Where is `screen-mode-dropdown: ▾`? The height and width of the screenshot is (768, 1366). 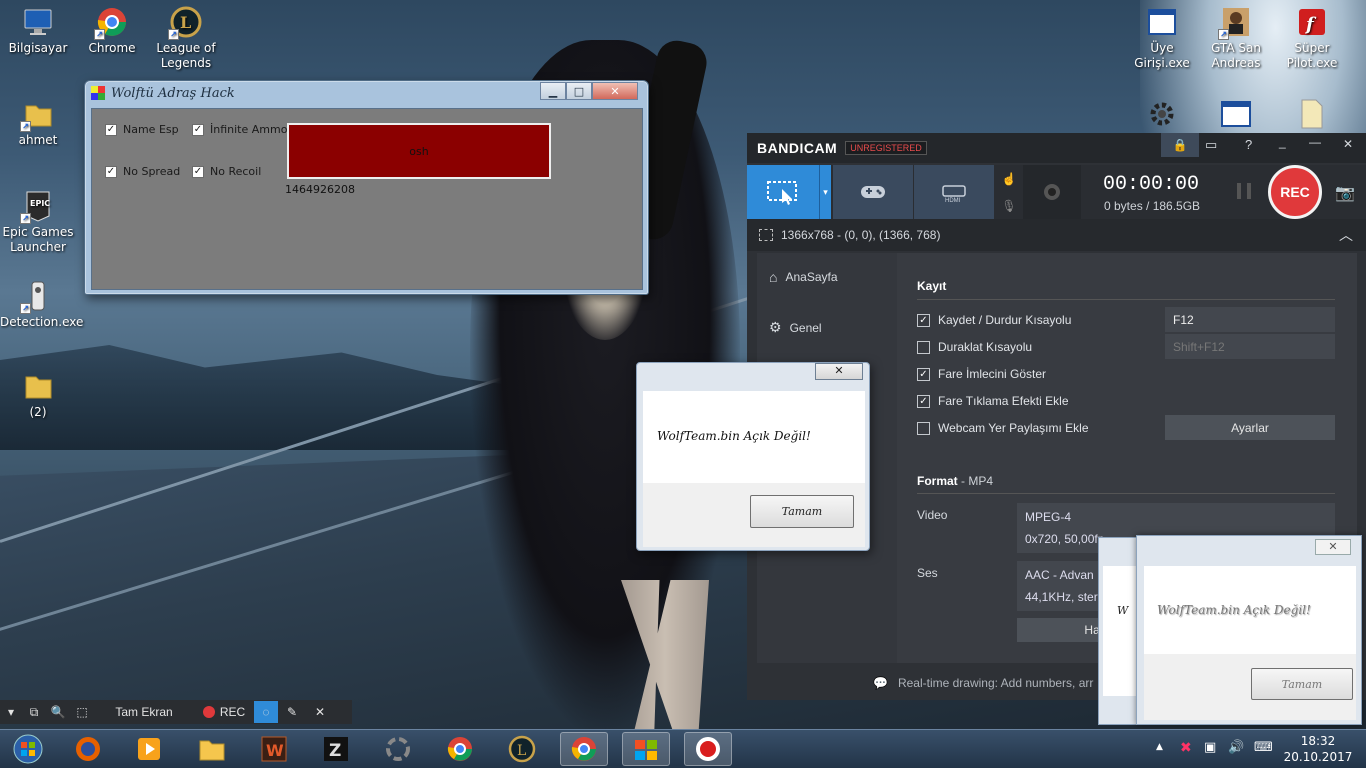 screen-mode-dropdown: ▾ is located at coordinates (825, 192).